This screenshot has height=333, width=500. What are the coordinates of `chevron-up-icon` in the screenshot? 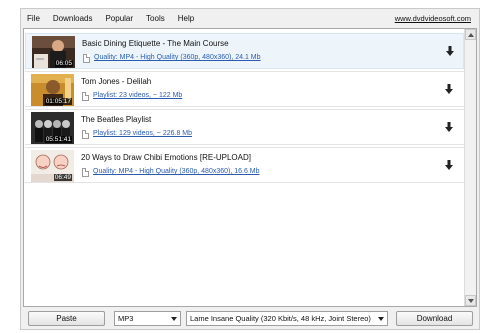 It's located at (471, 35).